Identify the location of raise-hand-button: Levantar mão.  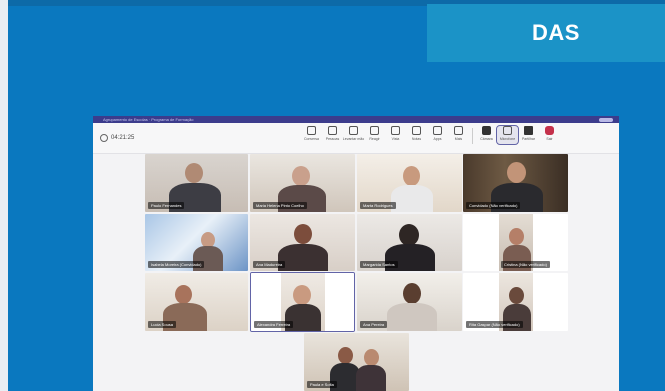
(353, 135).